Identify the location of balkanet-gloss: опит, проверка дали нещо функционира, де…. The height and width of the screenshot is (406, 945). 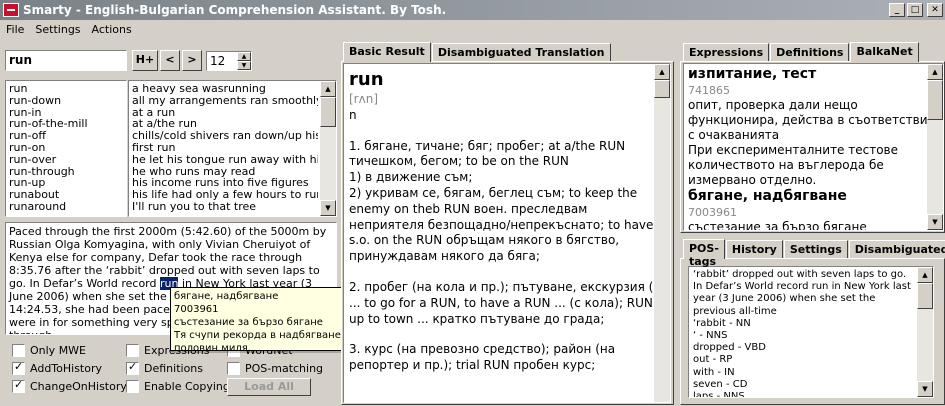
(811, 120).